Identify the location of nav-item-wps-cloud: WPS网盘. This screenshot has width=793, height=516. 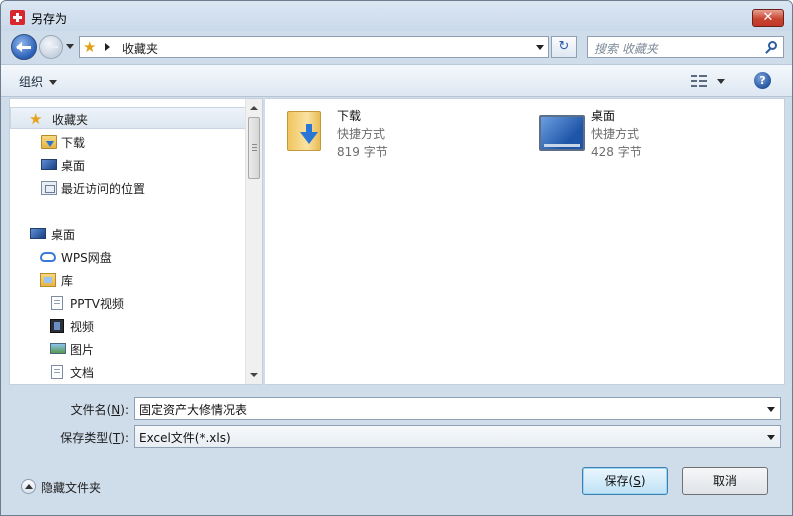
(128, 257).